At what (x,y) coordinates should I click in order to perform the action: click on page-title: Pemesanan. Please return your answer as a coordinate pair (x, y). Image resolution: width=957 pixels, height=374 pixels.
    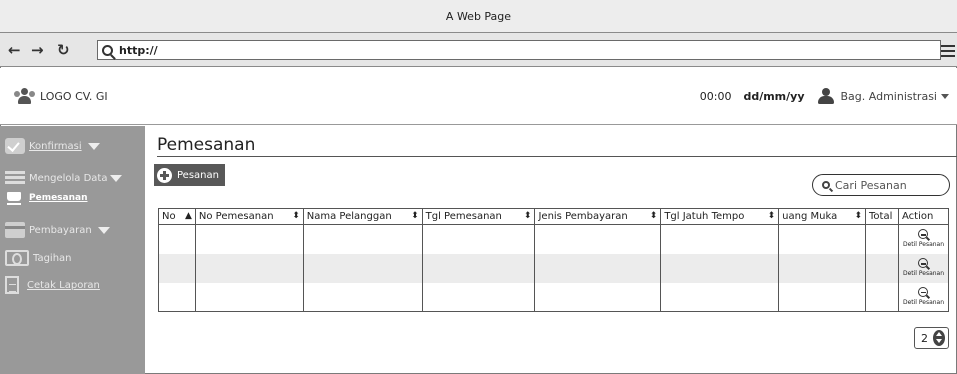
    Looking at the image, I should click on (206, 145).